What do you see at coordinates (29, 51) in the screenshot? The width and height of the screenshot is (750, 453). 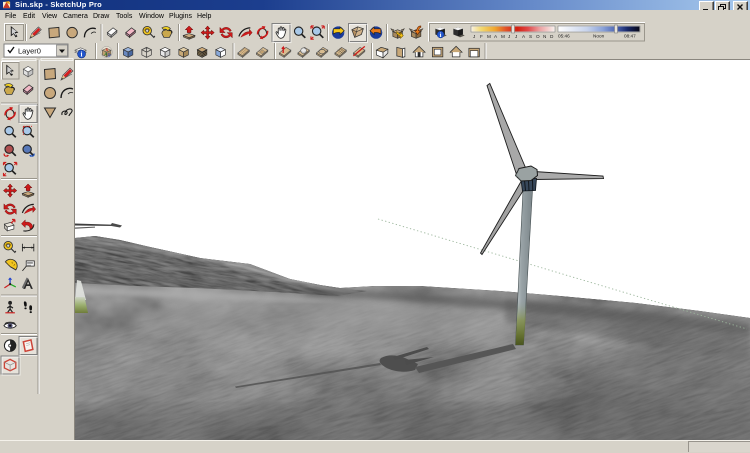 I see `svg-text: Layer0` at bounding box center [29, 51].